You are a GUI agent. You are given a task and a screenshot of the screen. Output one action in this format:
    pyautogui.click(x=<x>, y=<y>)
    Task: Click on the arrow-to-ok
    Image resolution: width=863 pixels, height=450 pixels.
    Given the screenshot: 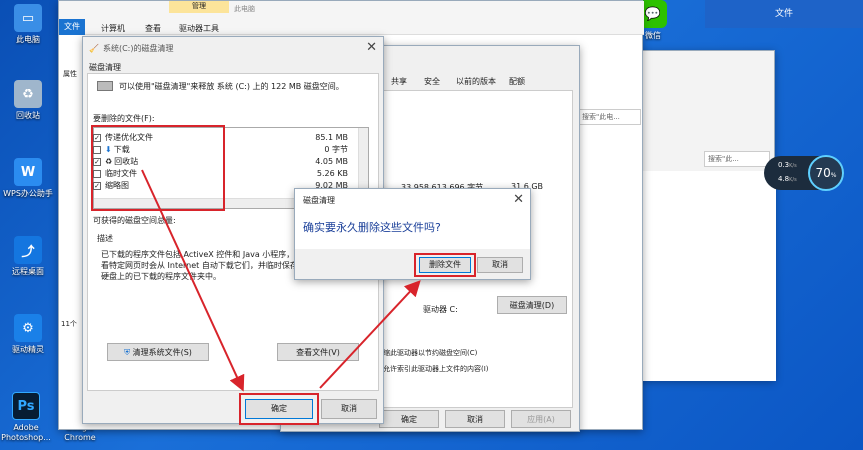 What is the action you would take?
    pyautogui.click(x=193, y=280)
    